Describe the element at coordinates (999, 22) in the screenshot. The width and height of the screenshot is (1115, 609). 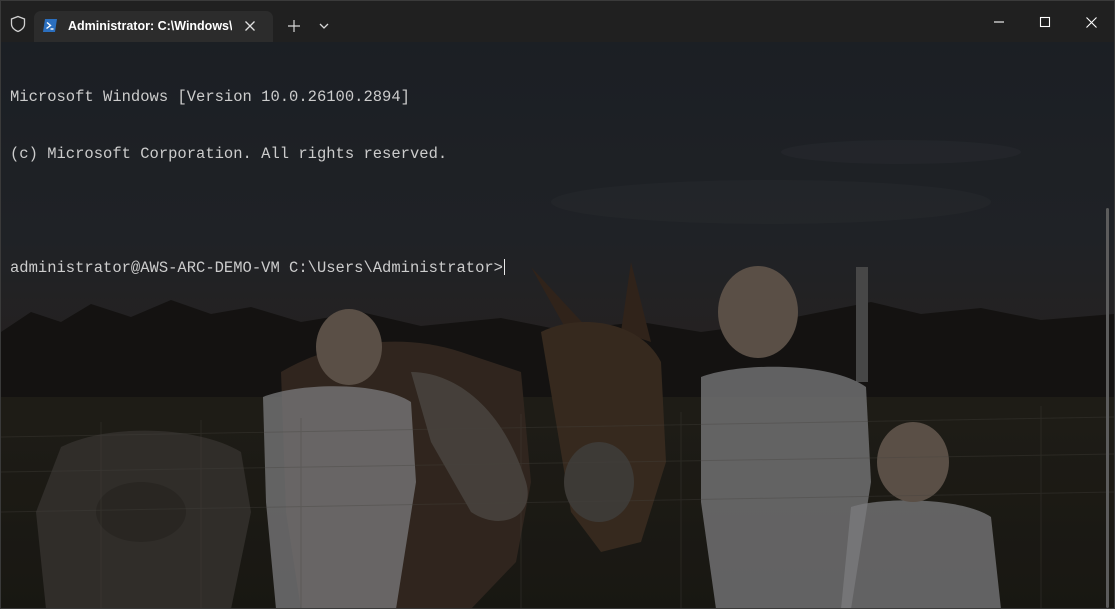
I see `minimize-icon` at that location.